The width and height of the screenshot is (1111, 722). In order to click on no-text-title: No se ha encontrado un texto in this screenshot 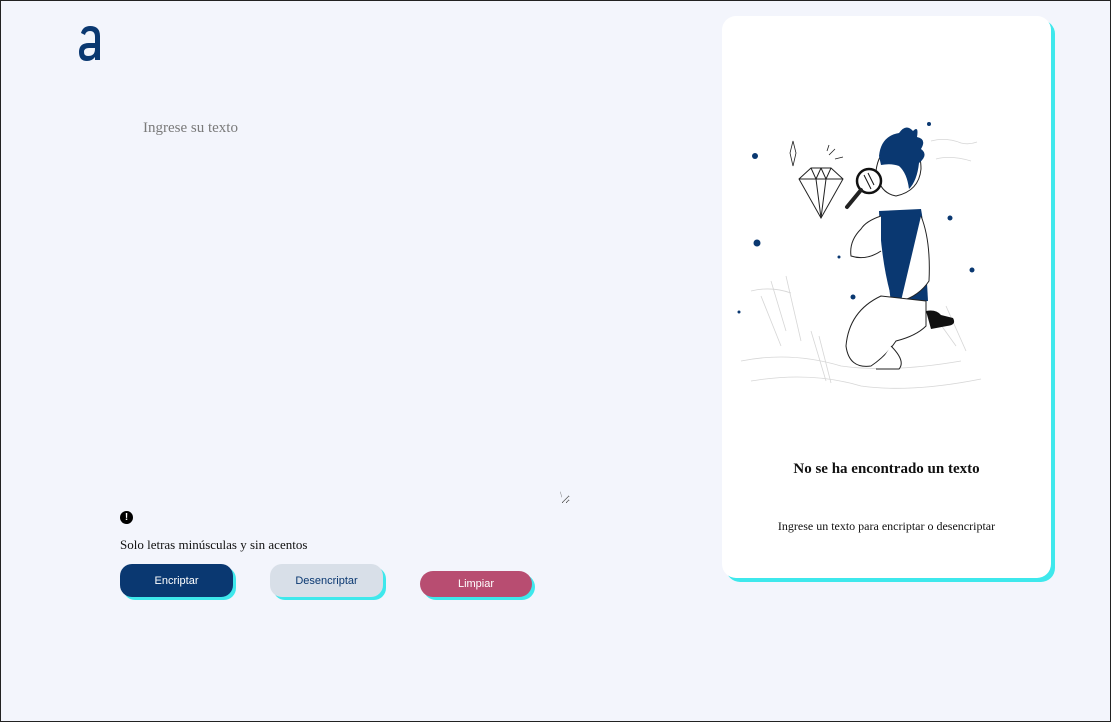, I will do `click(886, 469)`.